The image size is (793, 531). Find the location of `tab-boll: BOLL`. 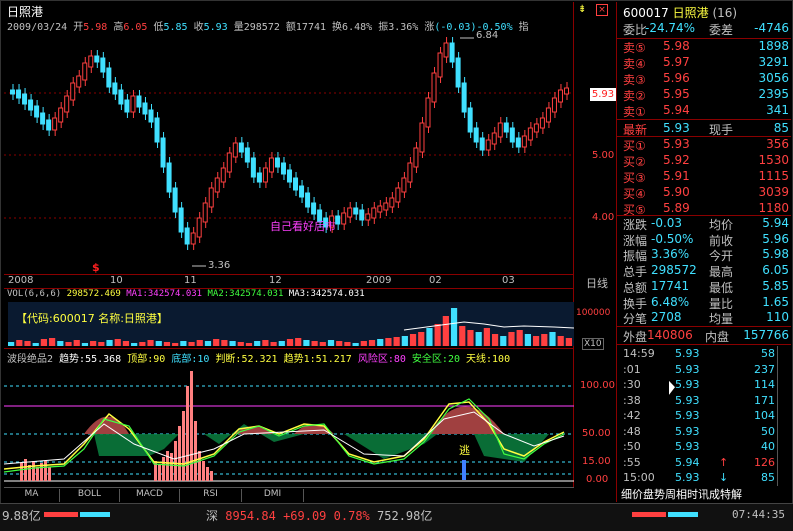

tab-boll: BOLL is located at coordinates (90, 495).